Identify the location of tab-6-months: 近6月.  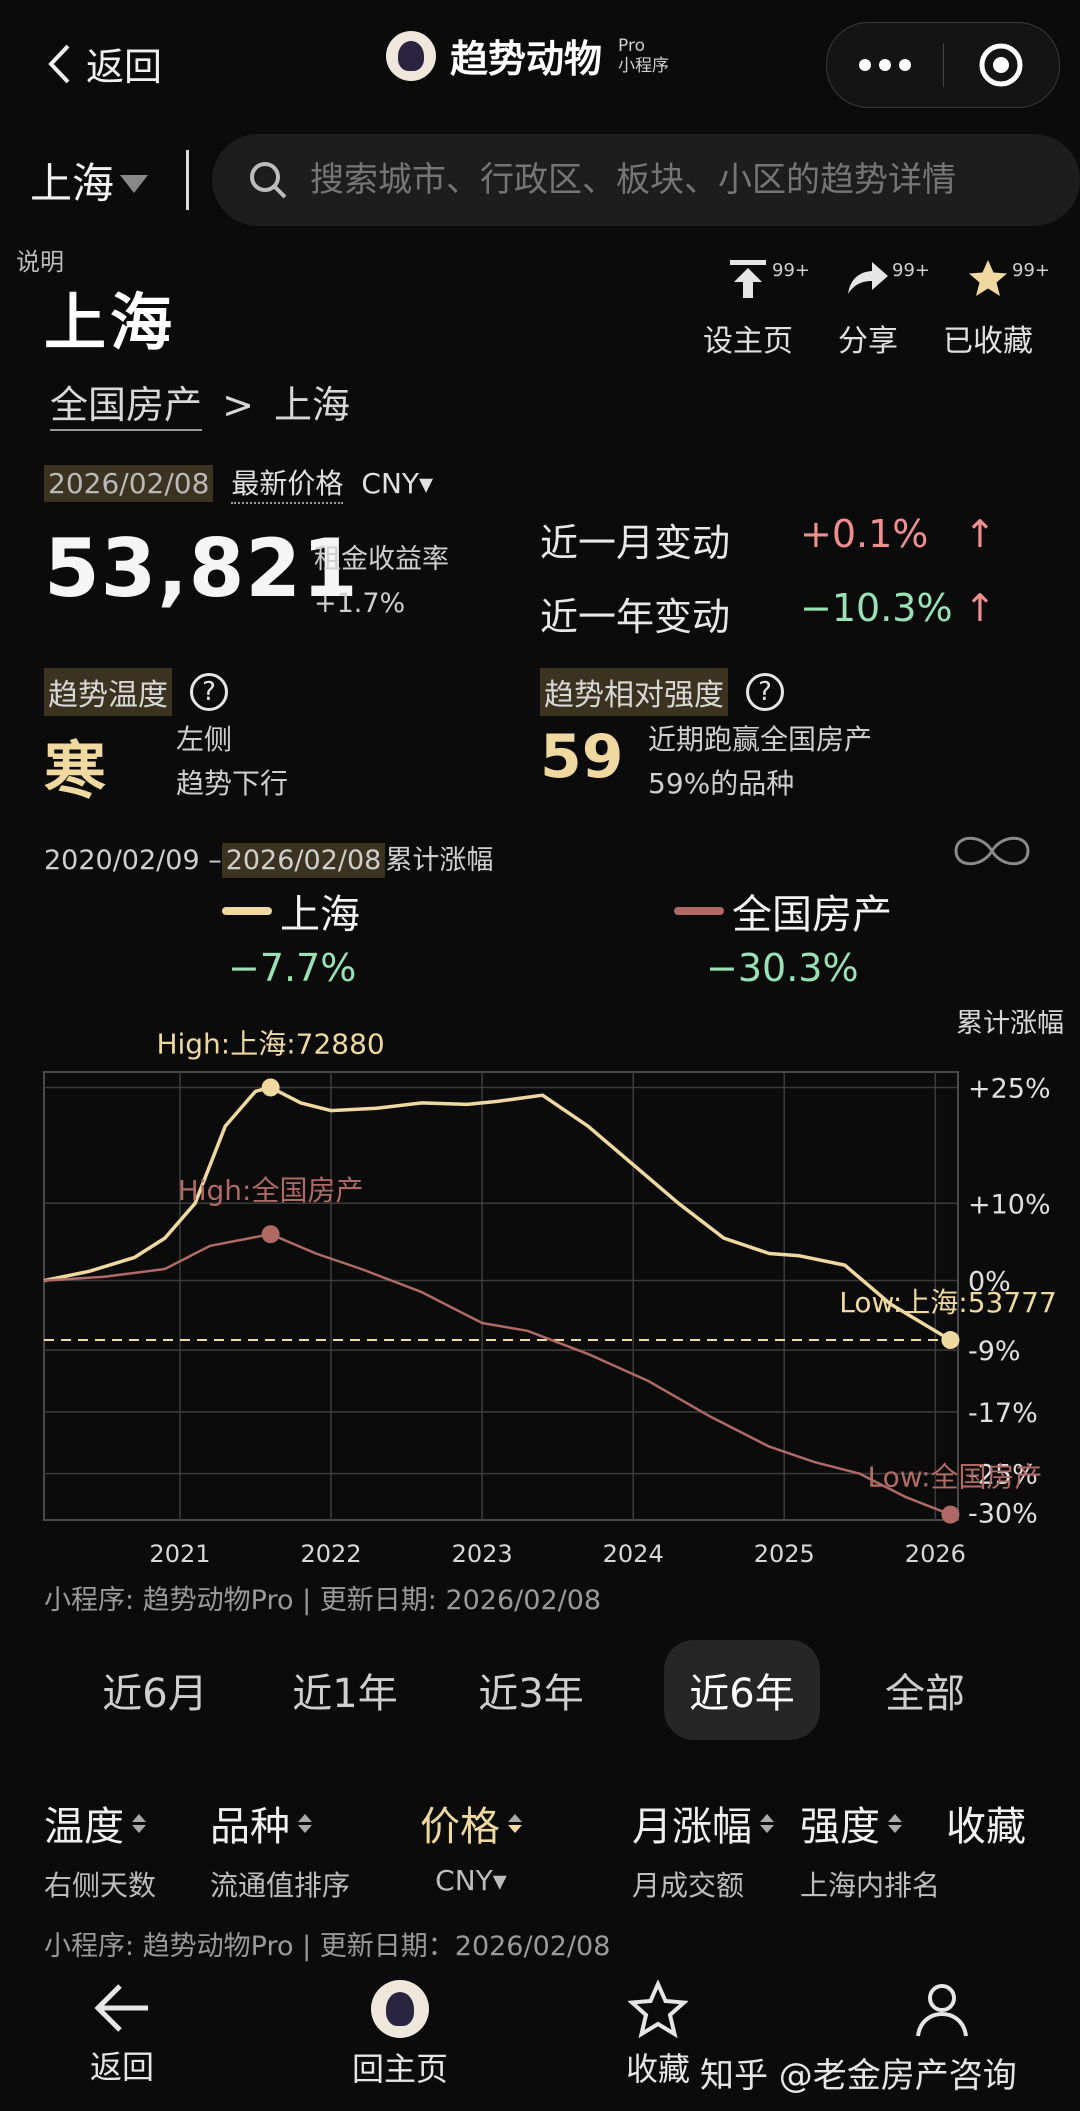
(155, 1690).